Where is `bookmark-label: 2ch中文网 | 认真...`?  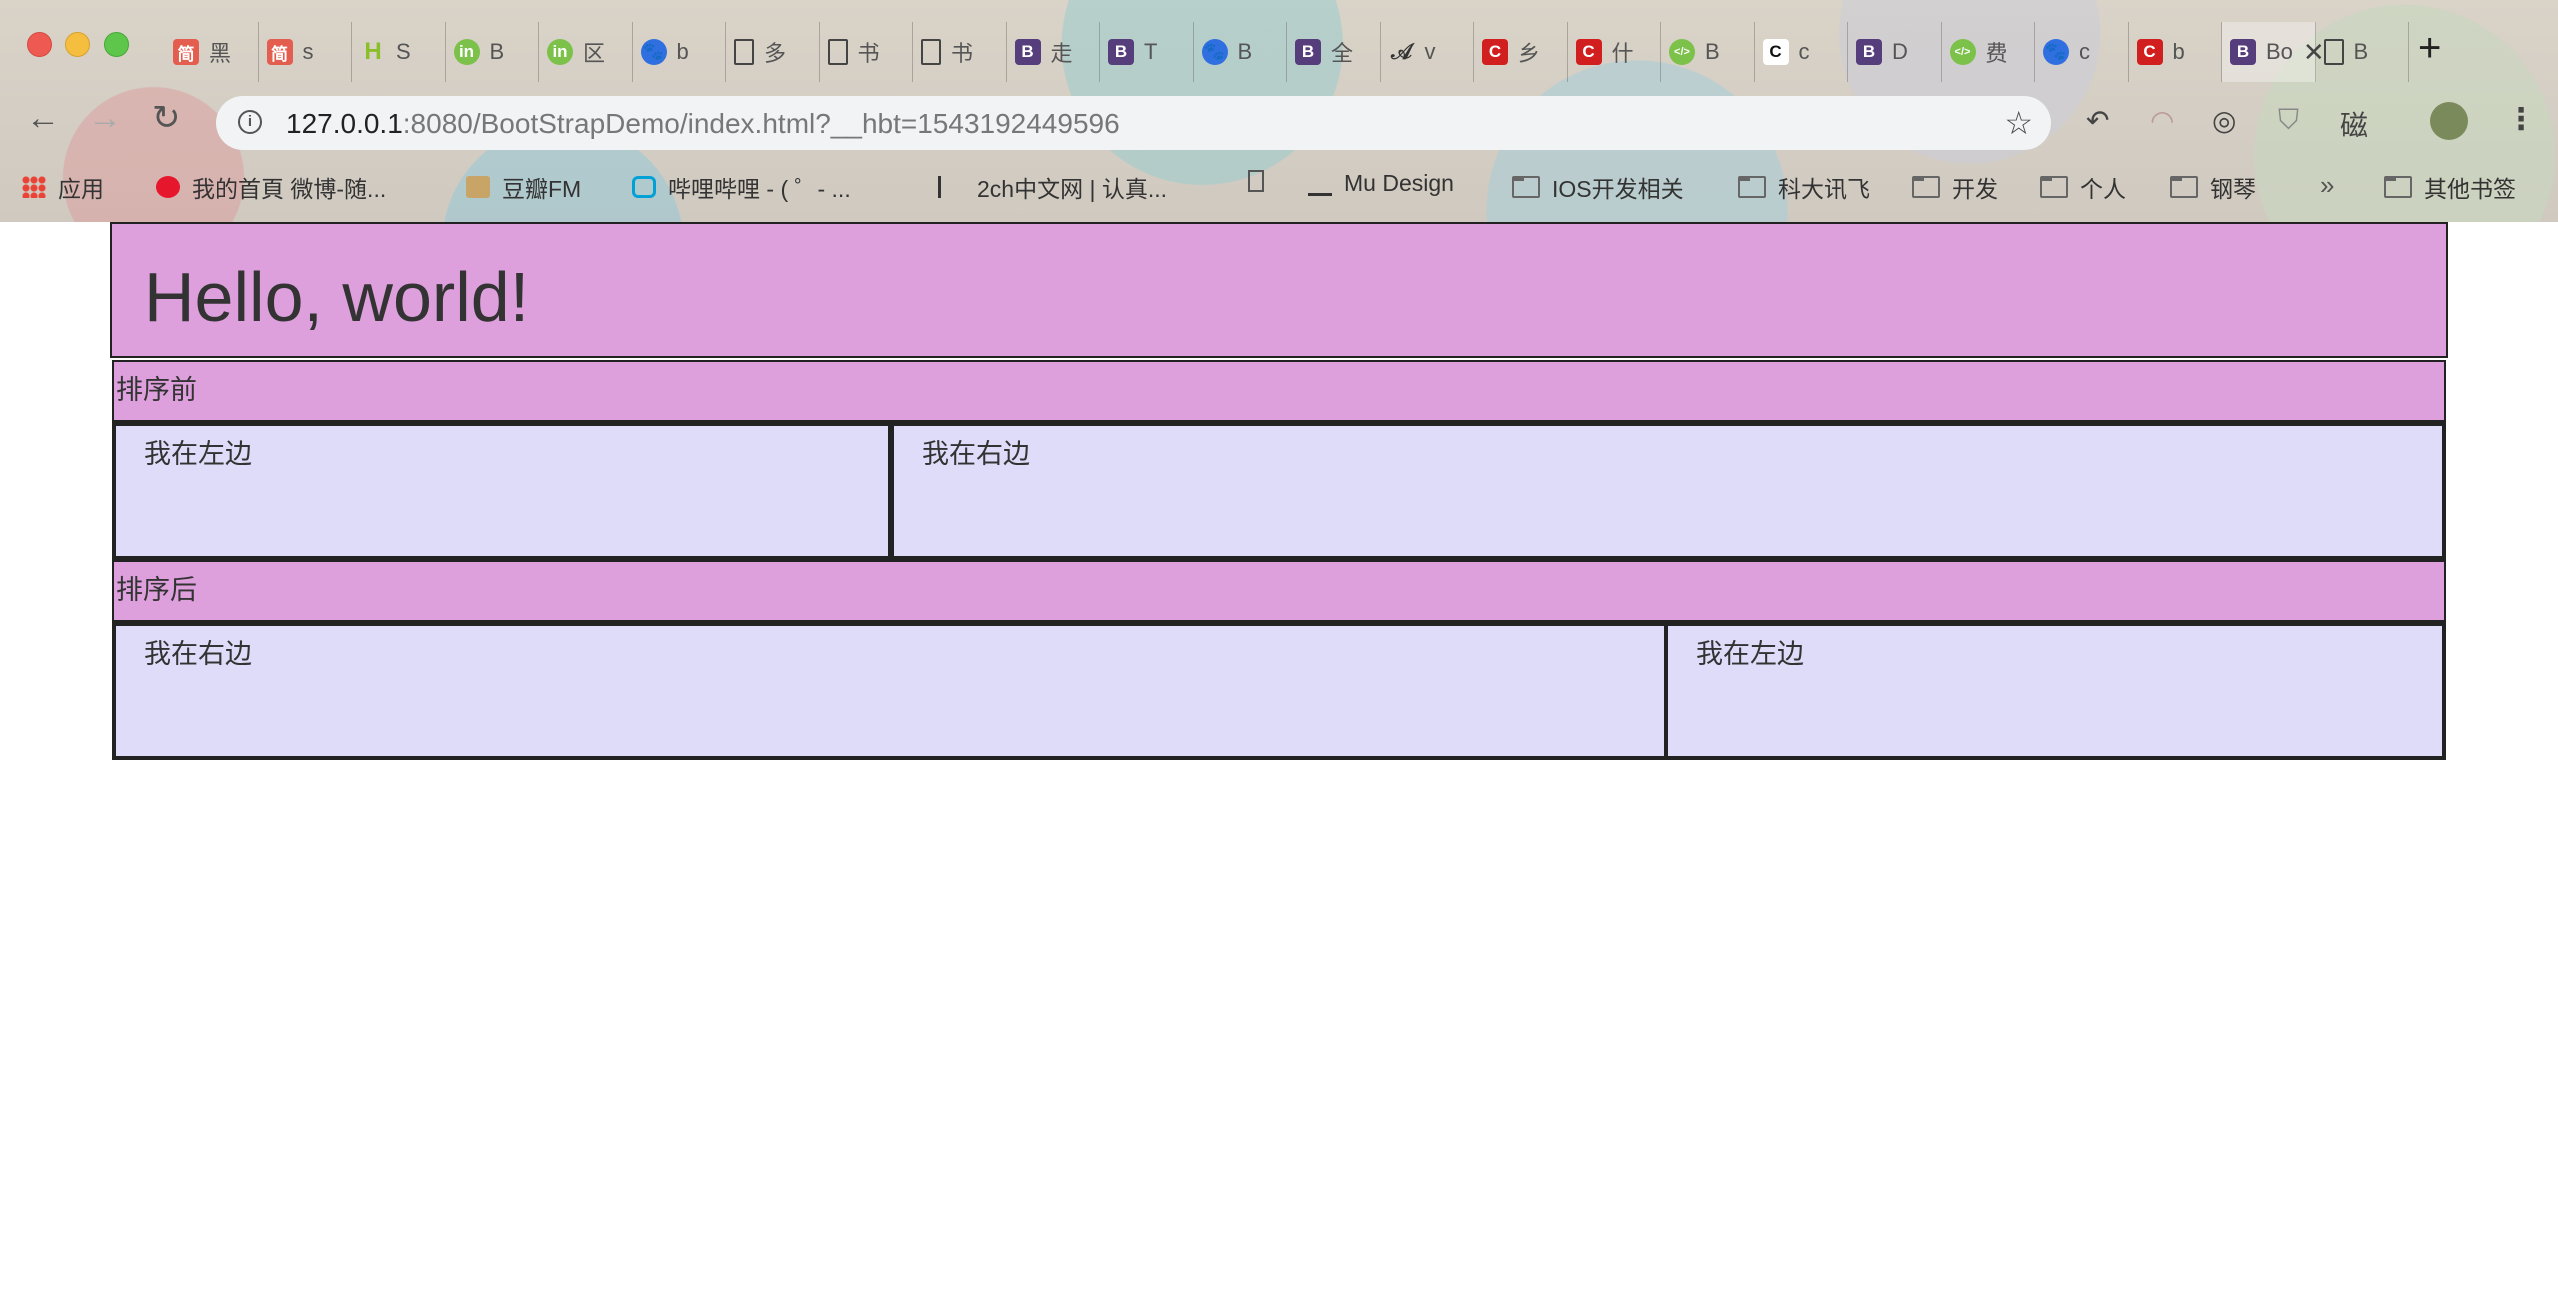 bookmark-label: 2ch中文网 | 认真... is located at coordinates (1072, 189).